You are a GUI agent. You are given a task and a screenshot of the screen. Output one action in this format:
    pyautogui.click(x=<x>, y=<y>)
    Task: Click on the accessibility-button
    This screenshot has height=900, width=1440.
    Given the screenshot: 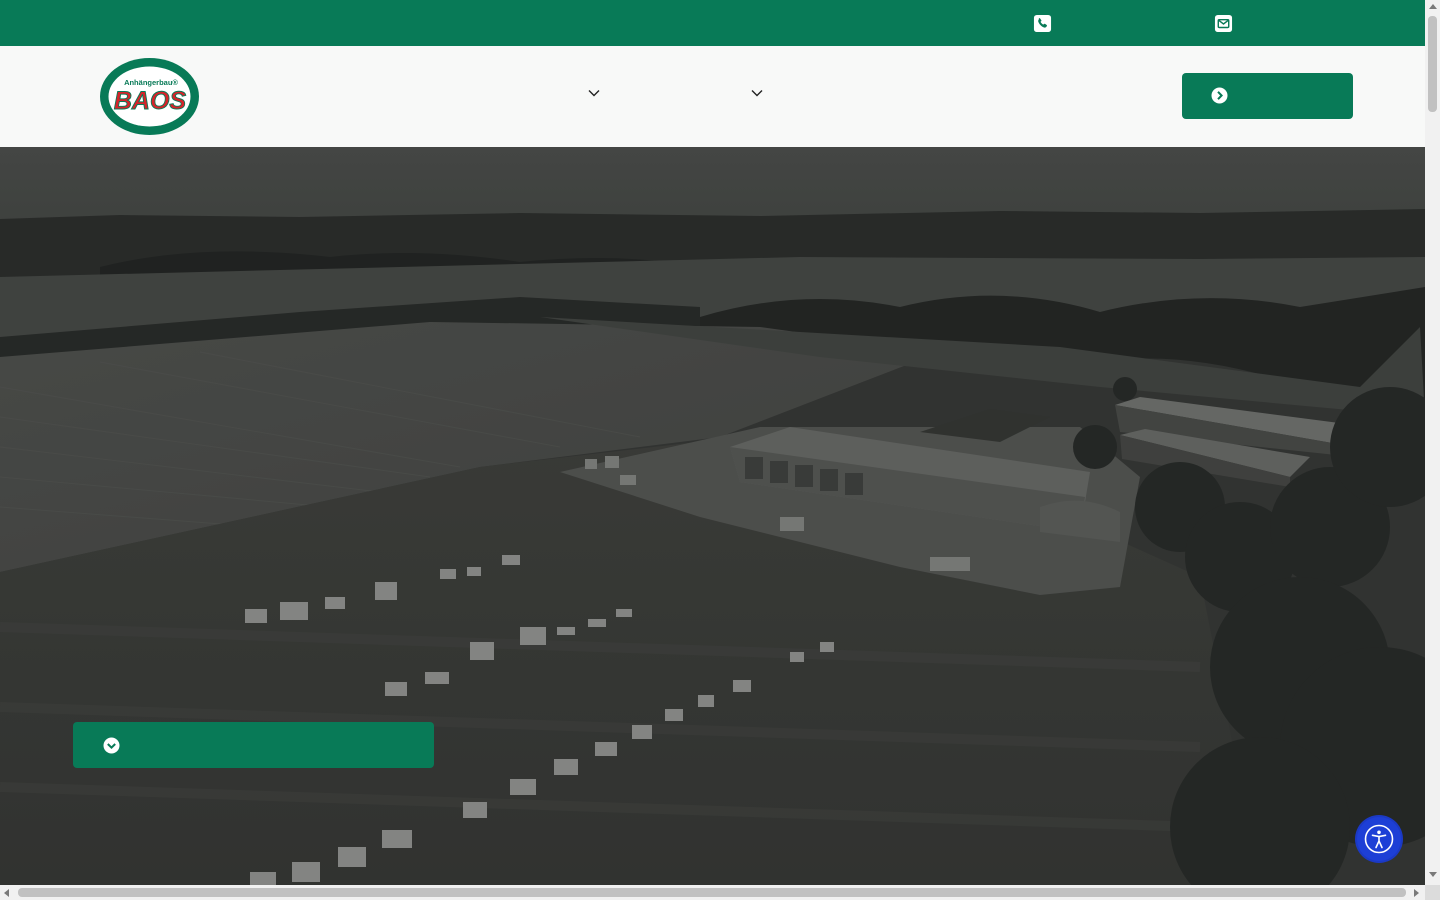 What is the action you would take?
    pyautogui.click(x=1379, y=839)
    